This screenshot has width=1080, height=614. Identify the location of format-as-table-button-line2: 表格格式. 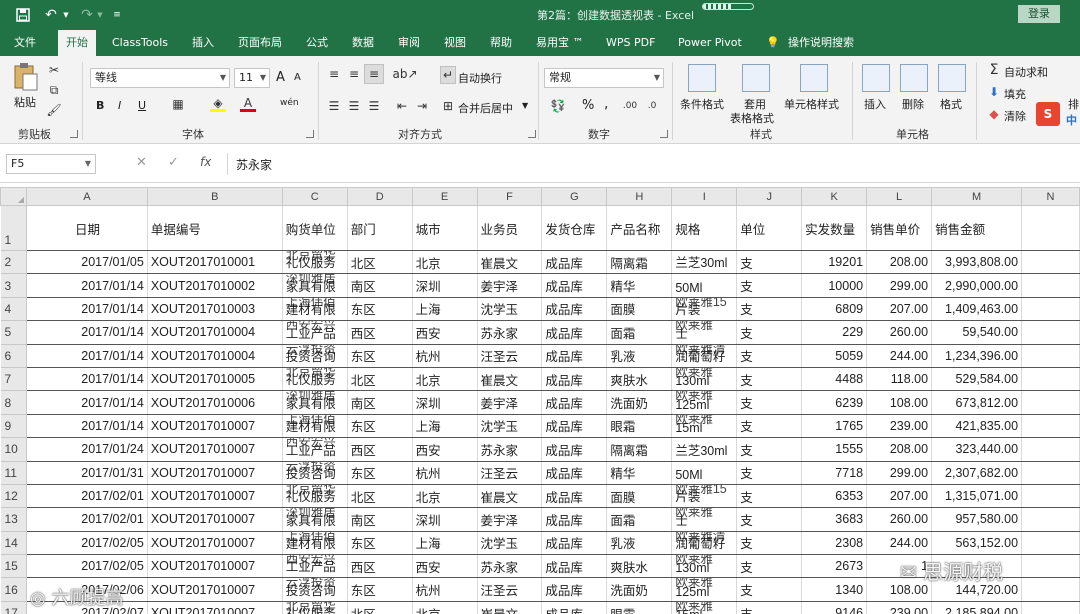
(752, 118).